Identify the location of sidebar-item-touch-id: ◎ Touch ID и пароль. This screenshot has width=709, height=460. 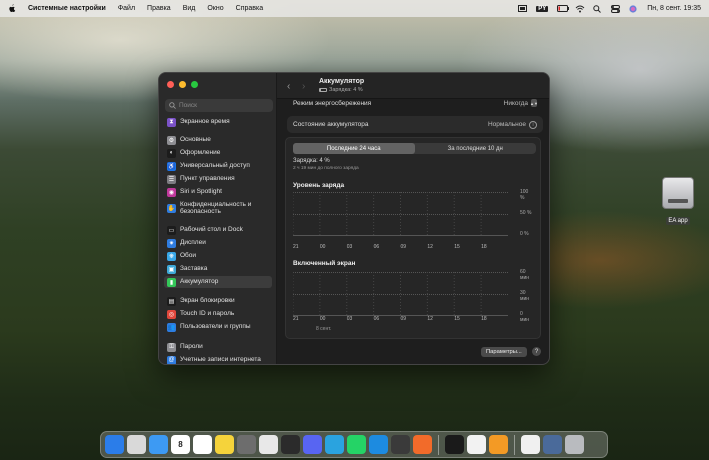
(218, 314).